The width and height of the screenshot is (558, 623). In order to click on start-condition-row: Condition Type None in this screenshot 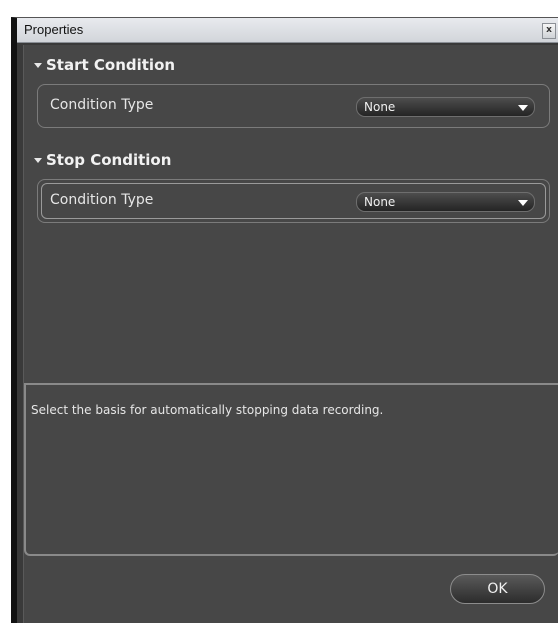, I will do `click(293, 106)`.